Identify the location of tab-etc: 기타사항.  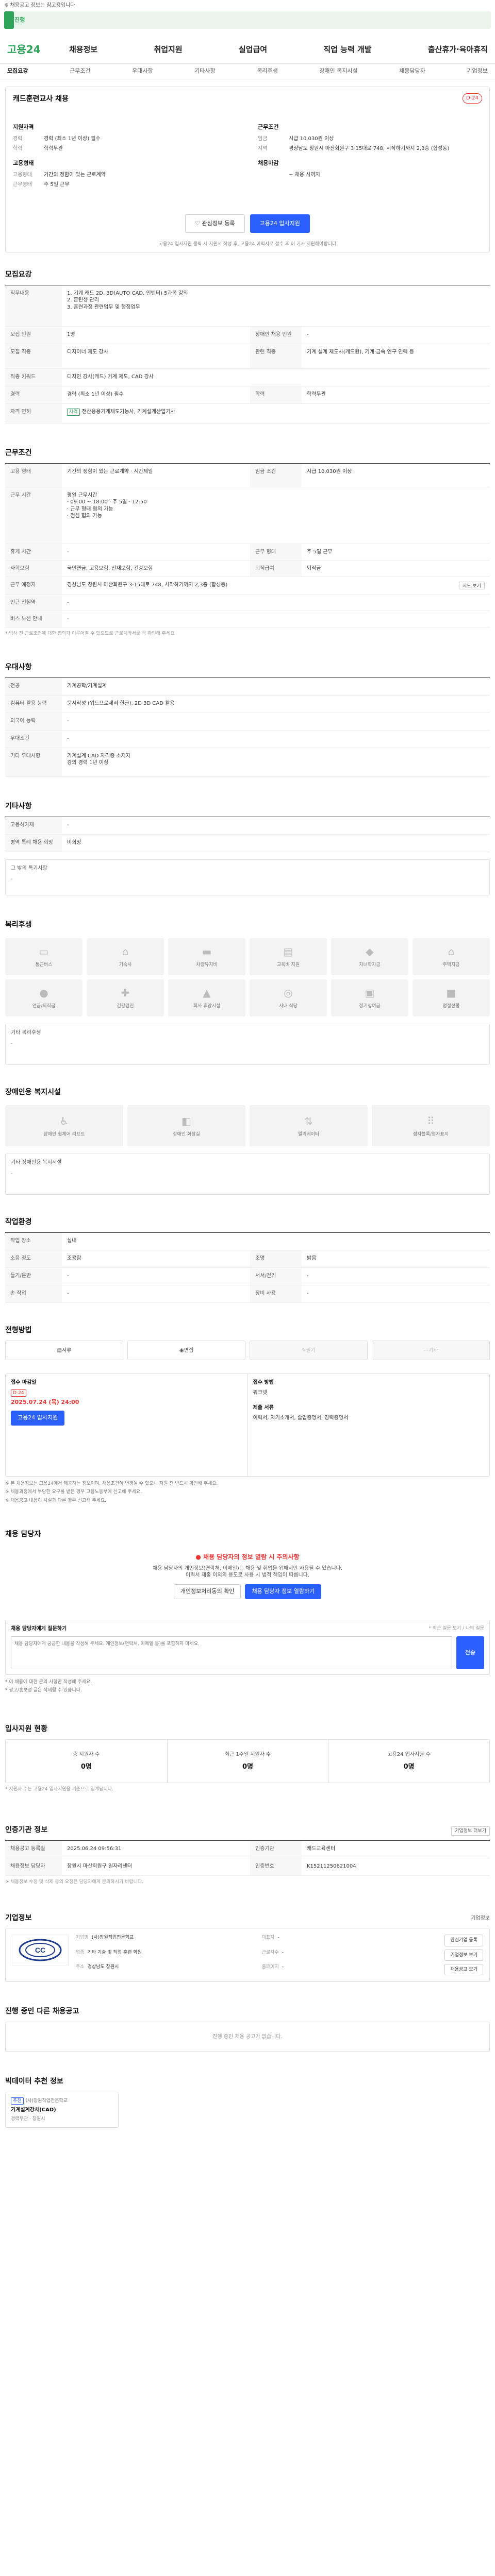
(204, 71).